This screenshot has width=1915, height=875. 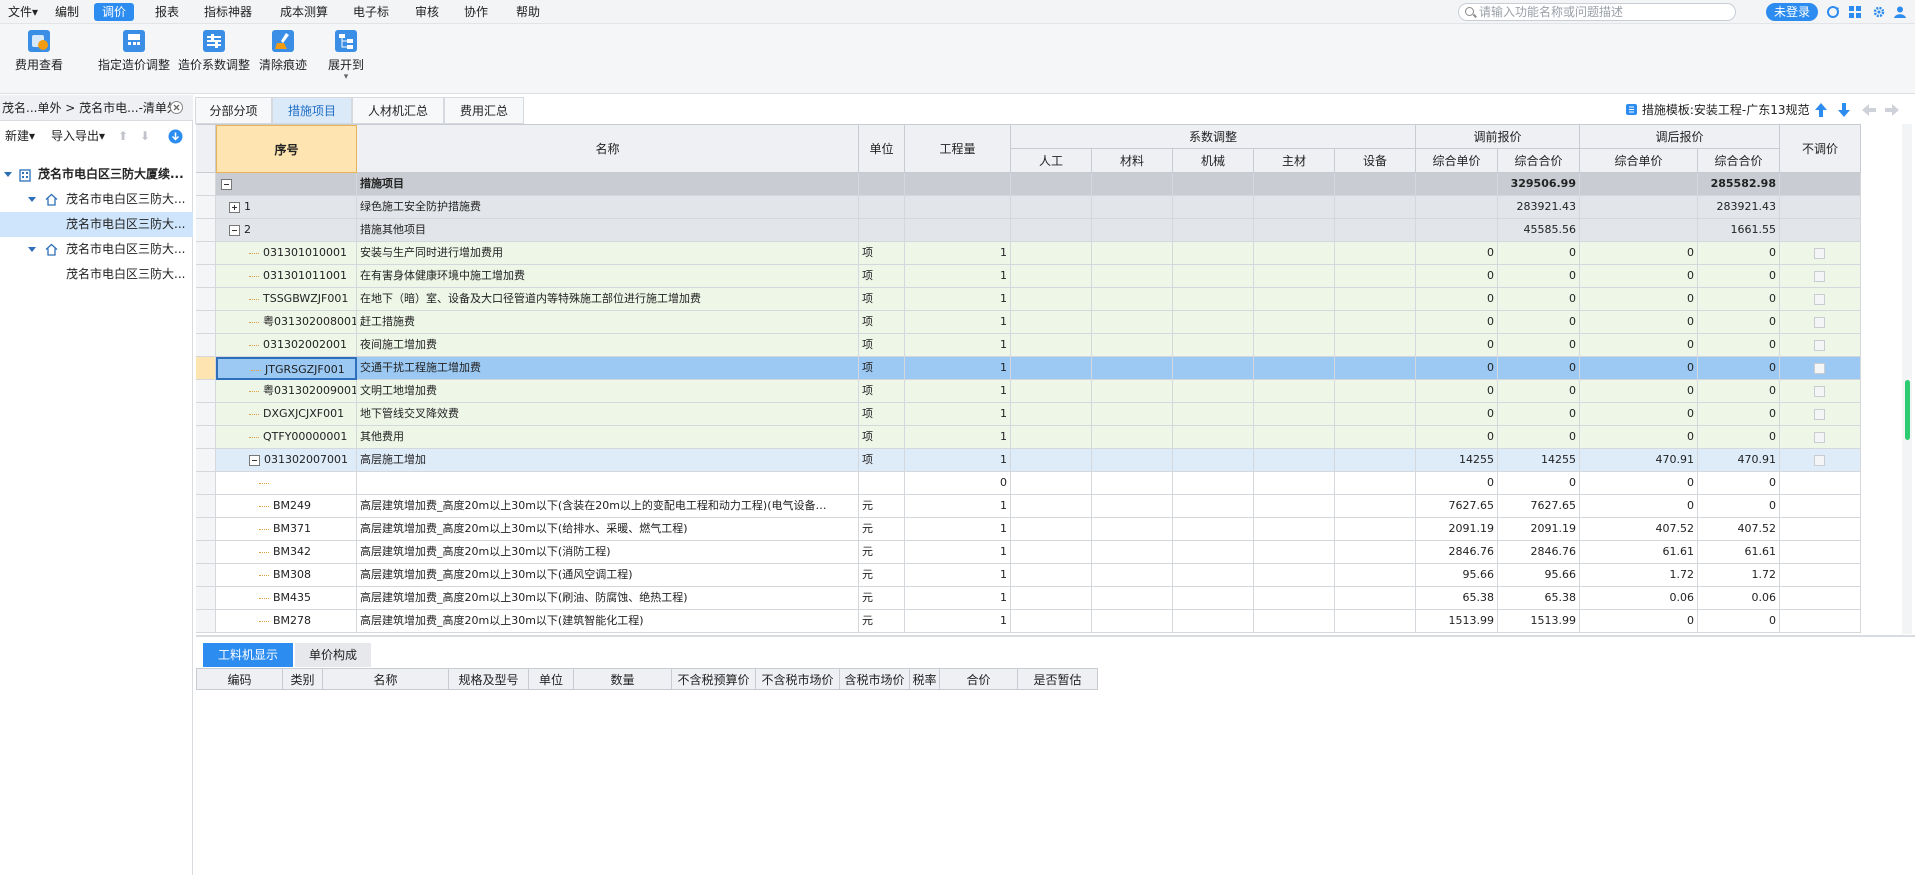 I want to click on cell-after-unit-price: 0, so click(x=1639, y=414).